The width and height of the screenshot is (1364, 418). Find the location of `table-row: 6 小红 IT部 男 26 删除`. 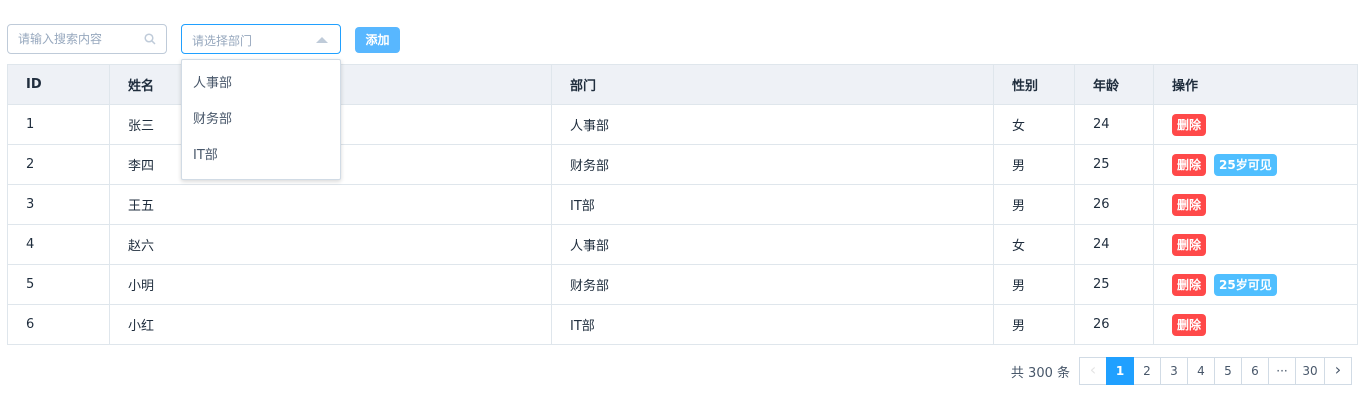

table-row: 6 小红 IT部 男 26 删除 is located at coordinates (682, 324).